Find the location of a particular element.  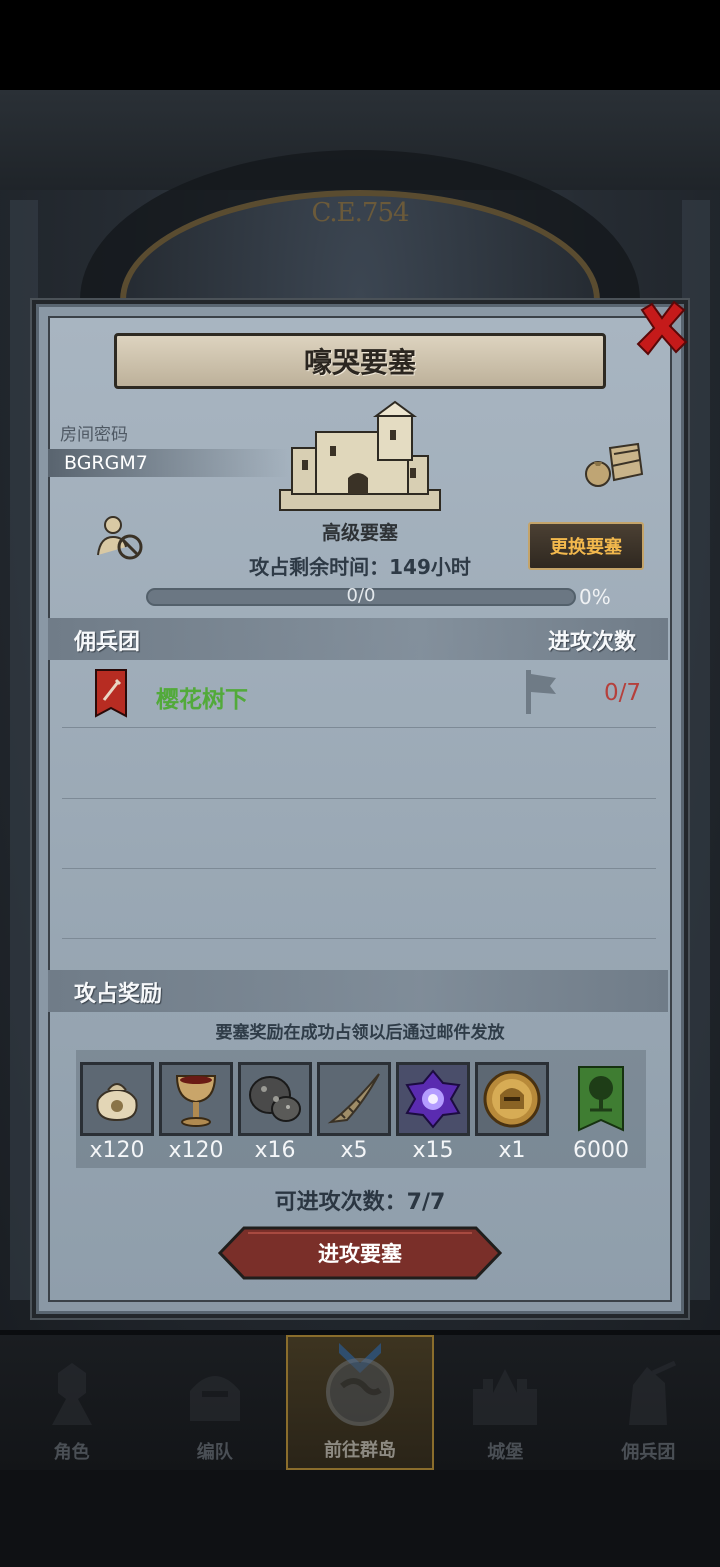

guild-banner-icon is located at coordinates (111, 695).